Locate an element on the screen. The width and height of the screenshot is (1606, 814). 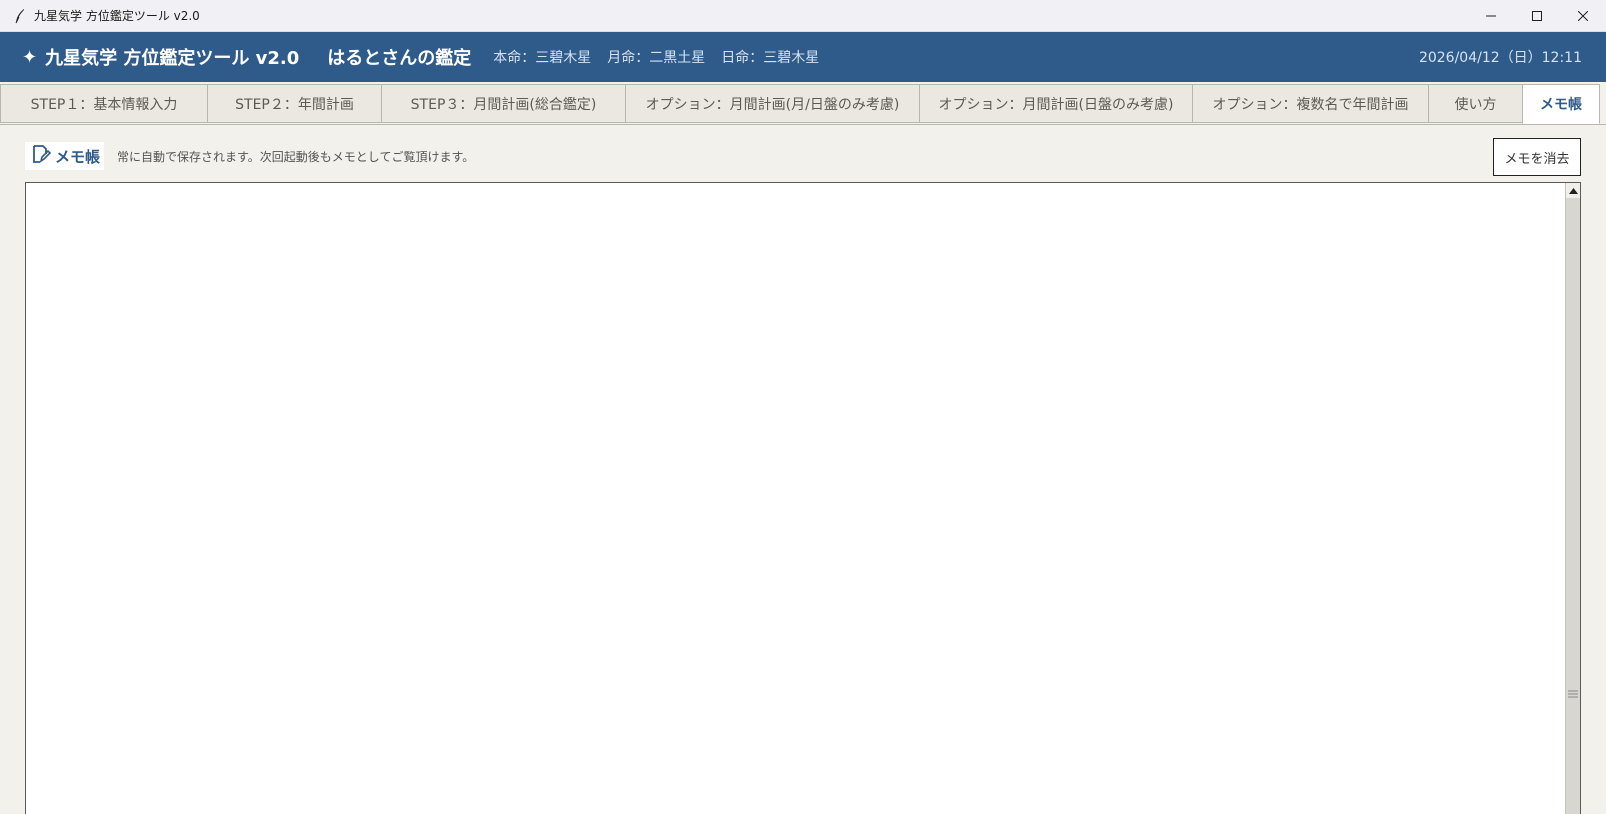
app-name: 九星気学 方位鑑定ツール v2.0 is located at coordinates (172, 58).